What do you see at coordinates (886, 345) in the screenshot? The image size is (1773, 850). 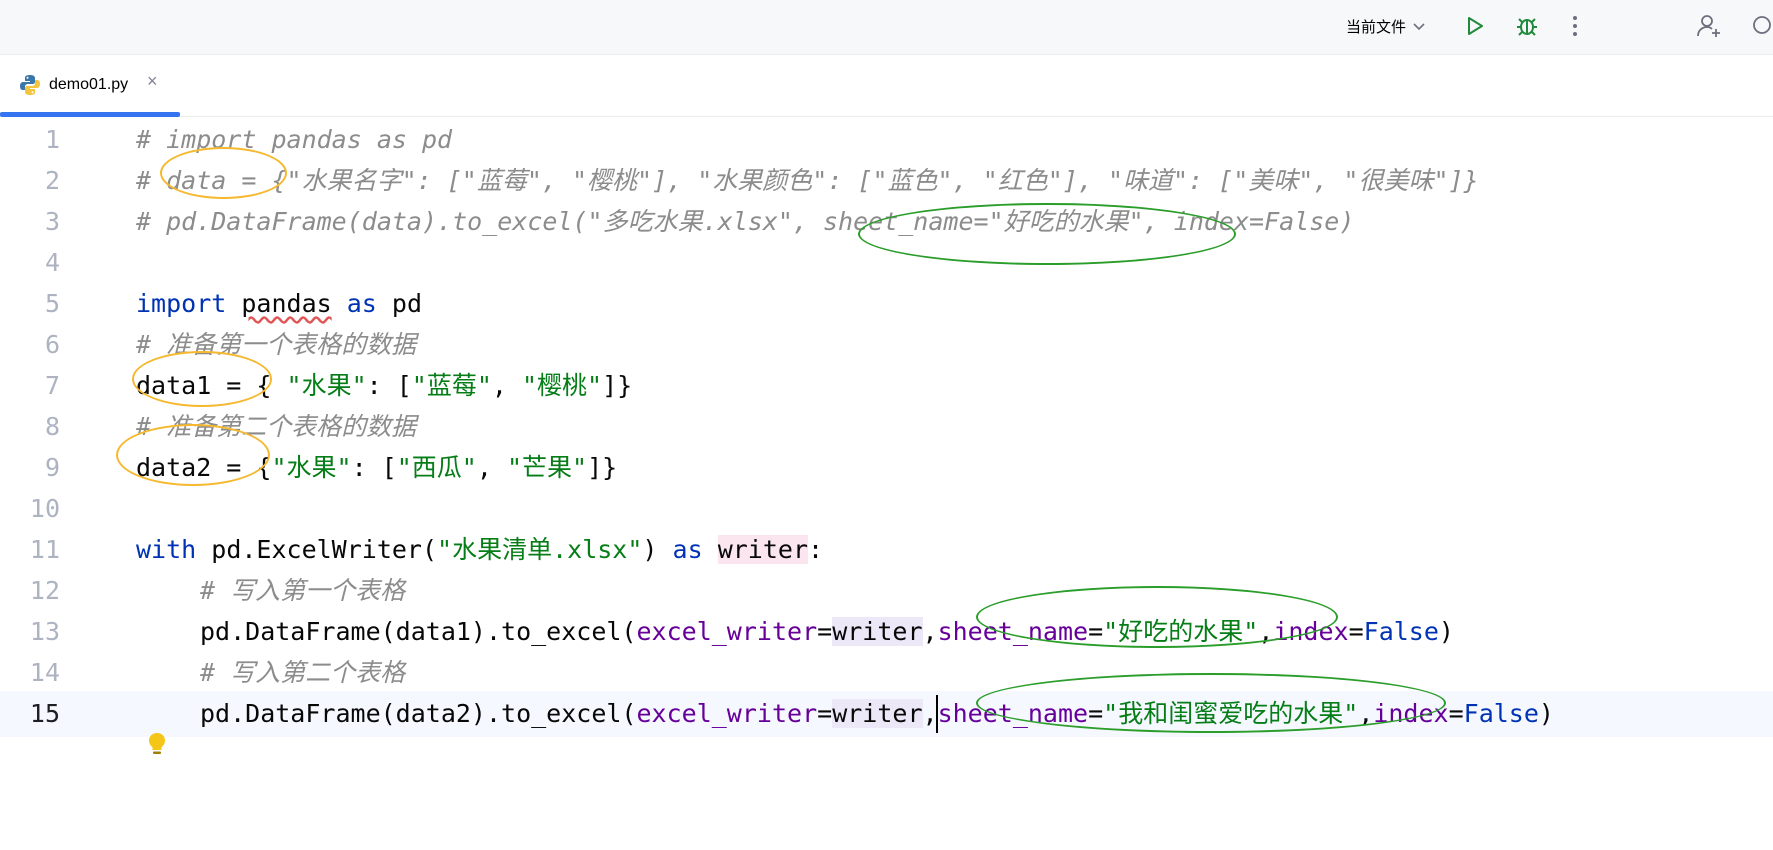 I see `code-line: 6 # 准备第一个表格的数据` at bounding box center [886, 345].